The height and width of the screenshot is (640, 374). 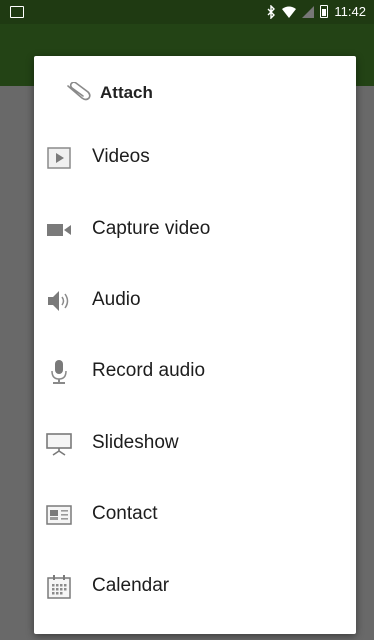 I want to click on status-time: 11:42, so click(x=350, y=11).